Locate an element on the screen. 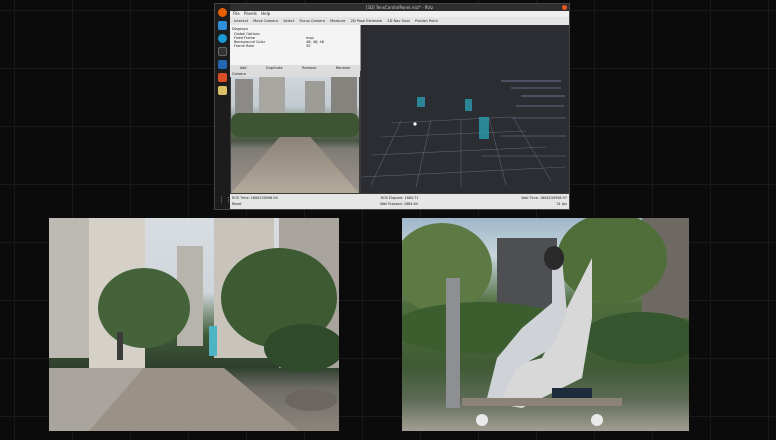  3d-viewport is located at coordinates (465, 109).